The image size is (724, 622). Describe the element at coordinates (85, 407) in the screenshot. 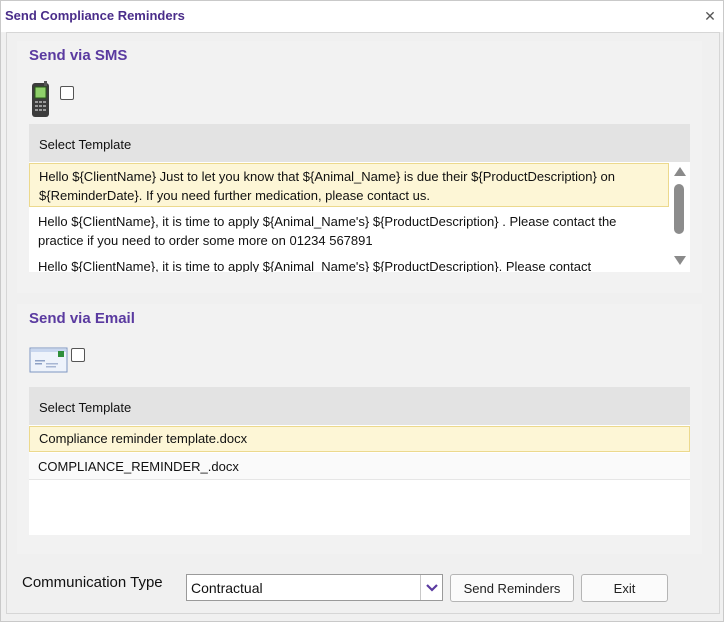

I see `email-grid-header-label: Select Template` at that location.